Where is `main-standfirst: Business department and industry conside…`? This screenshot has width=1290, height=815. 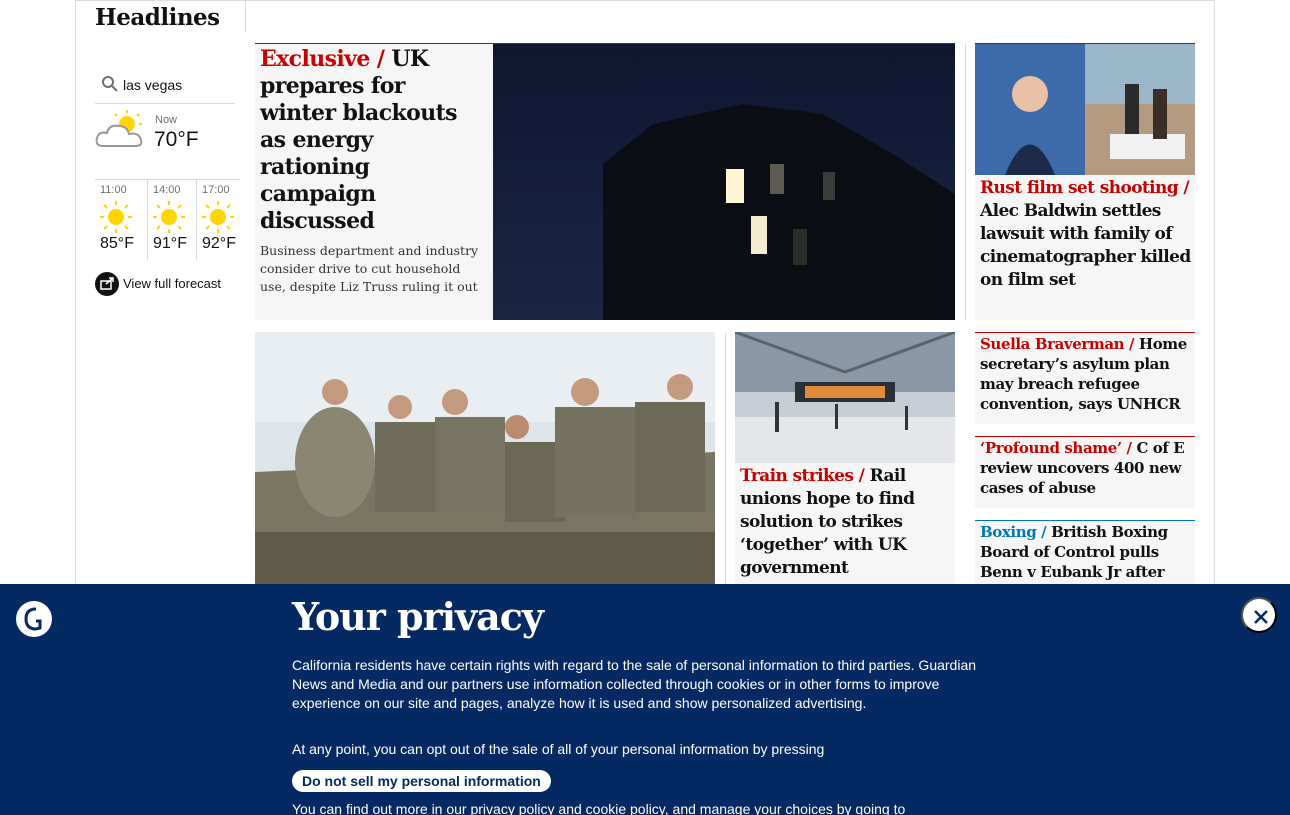 main-standfirst: Business department and industry conside… is located at coordinates (369, 268).